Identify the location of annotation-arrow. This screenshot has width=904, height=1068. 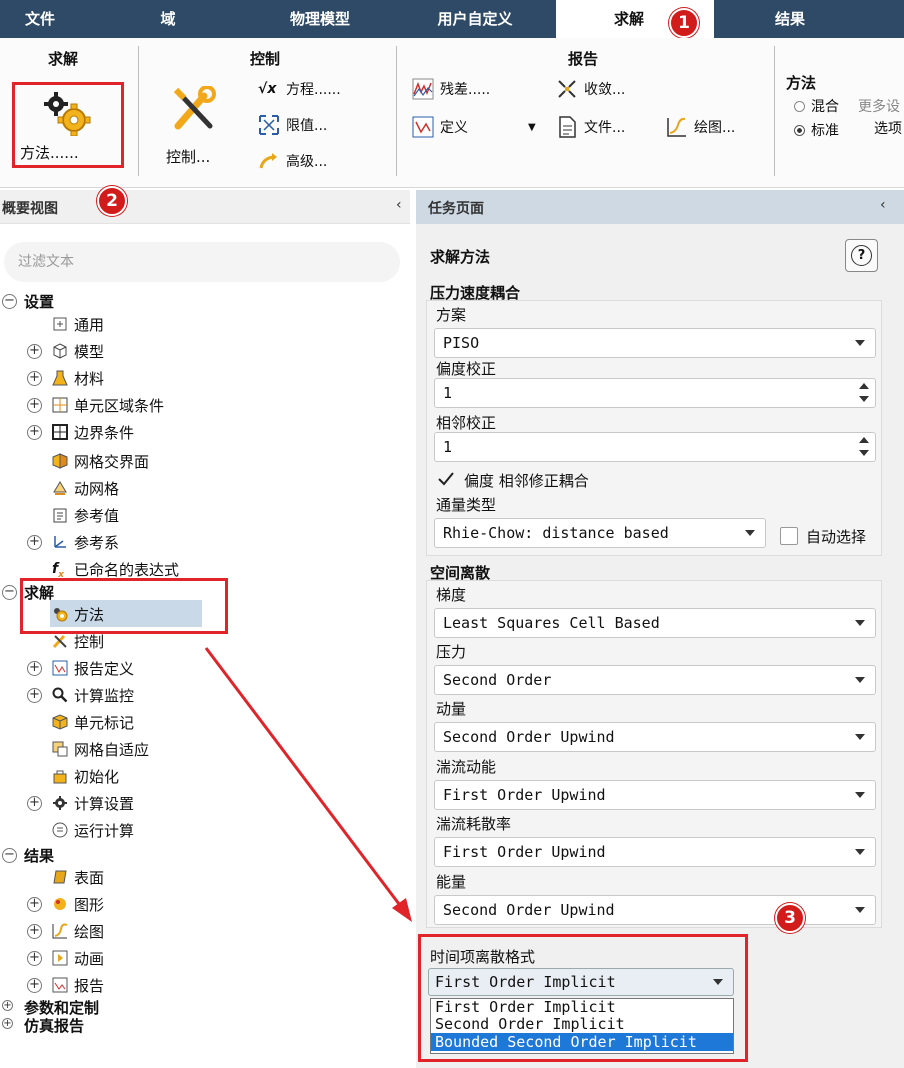
(308, 784).